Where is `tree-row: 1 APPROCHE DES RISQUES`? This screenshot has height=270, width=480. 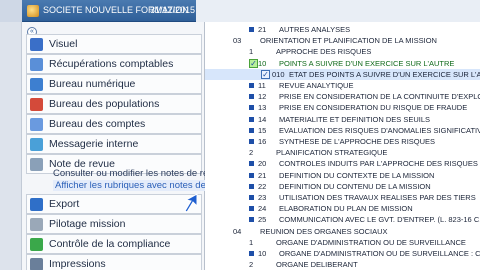 tree-row: 1 APPROCHE DES RISQUES is located at coordinates (342, 51).